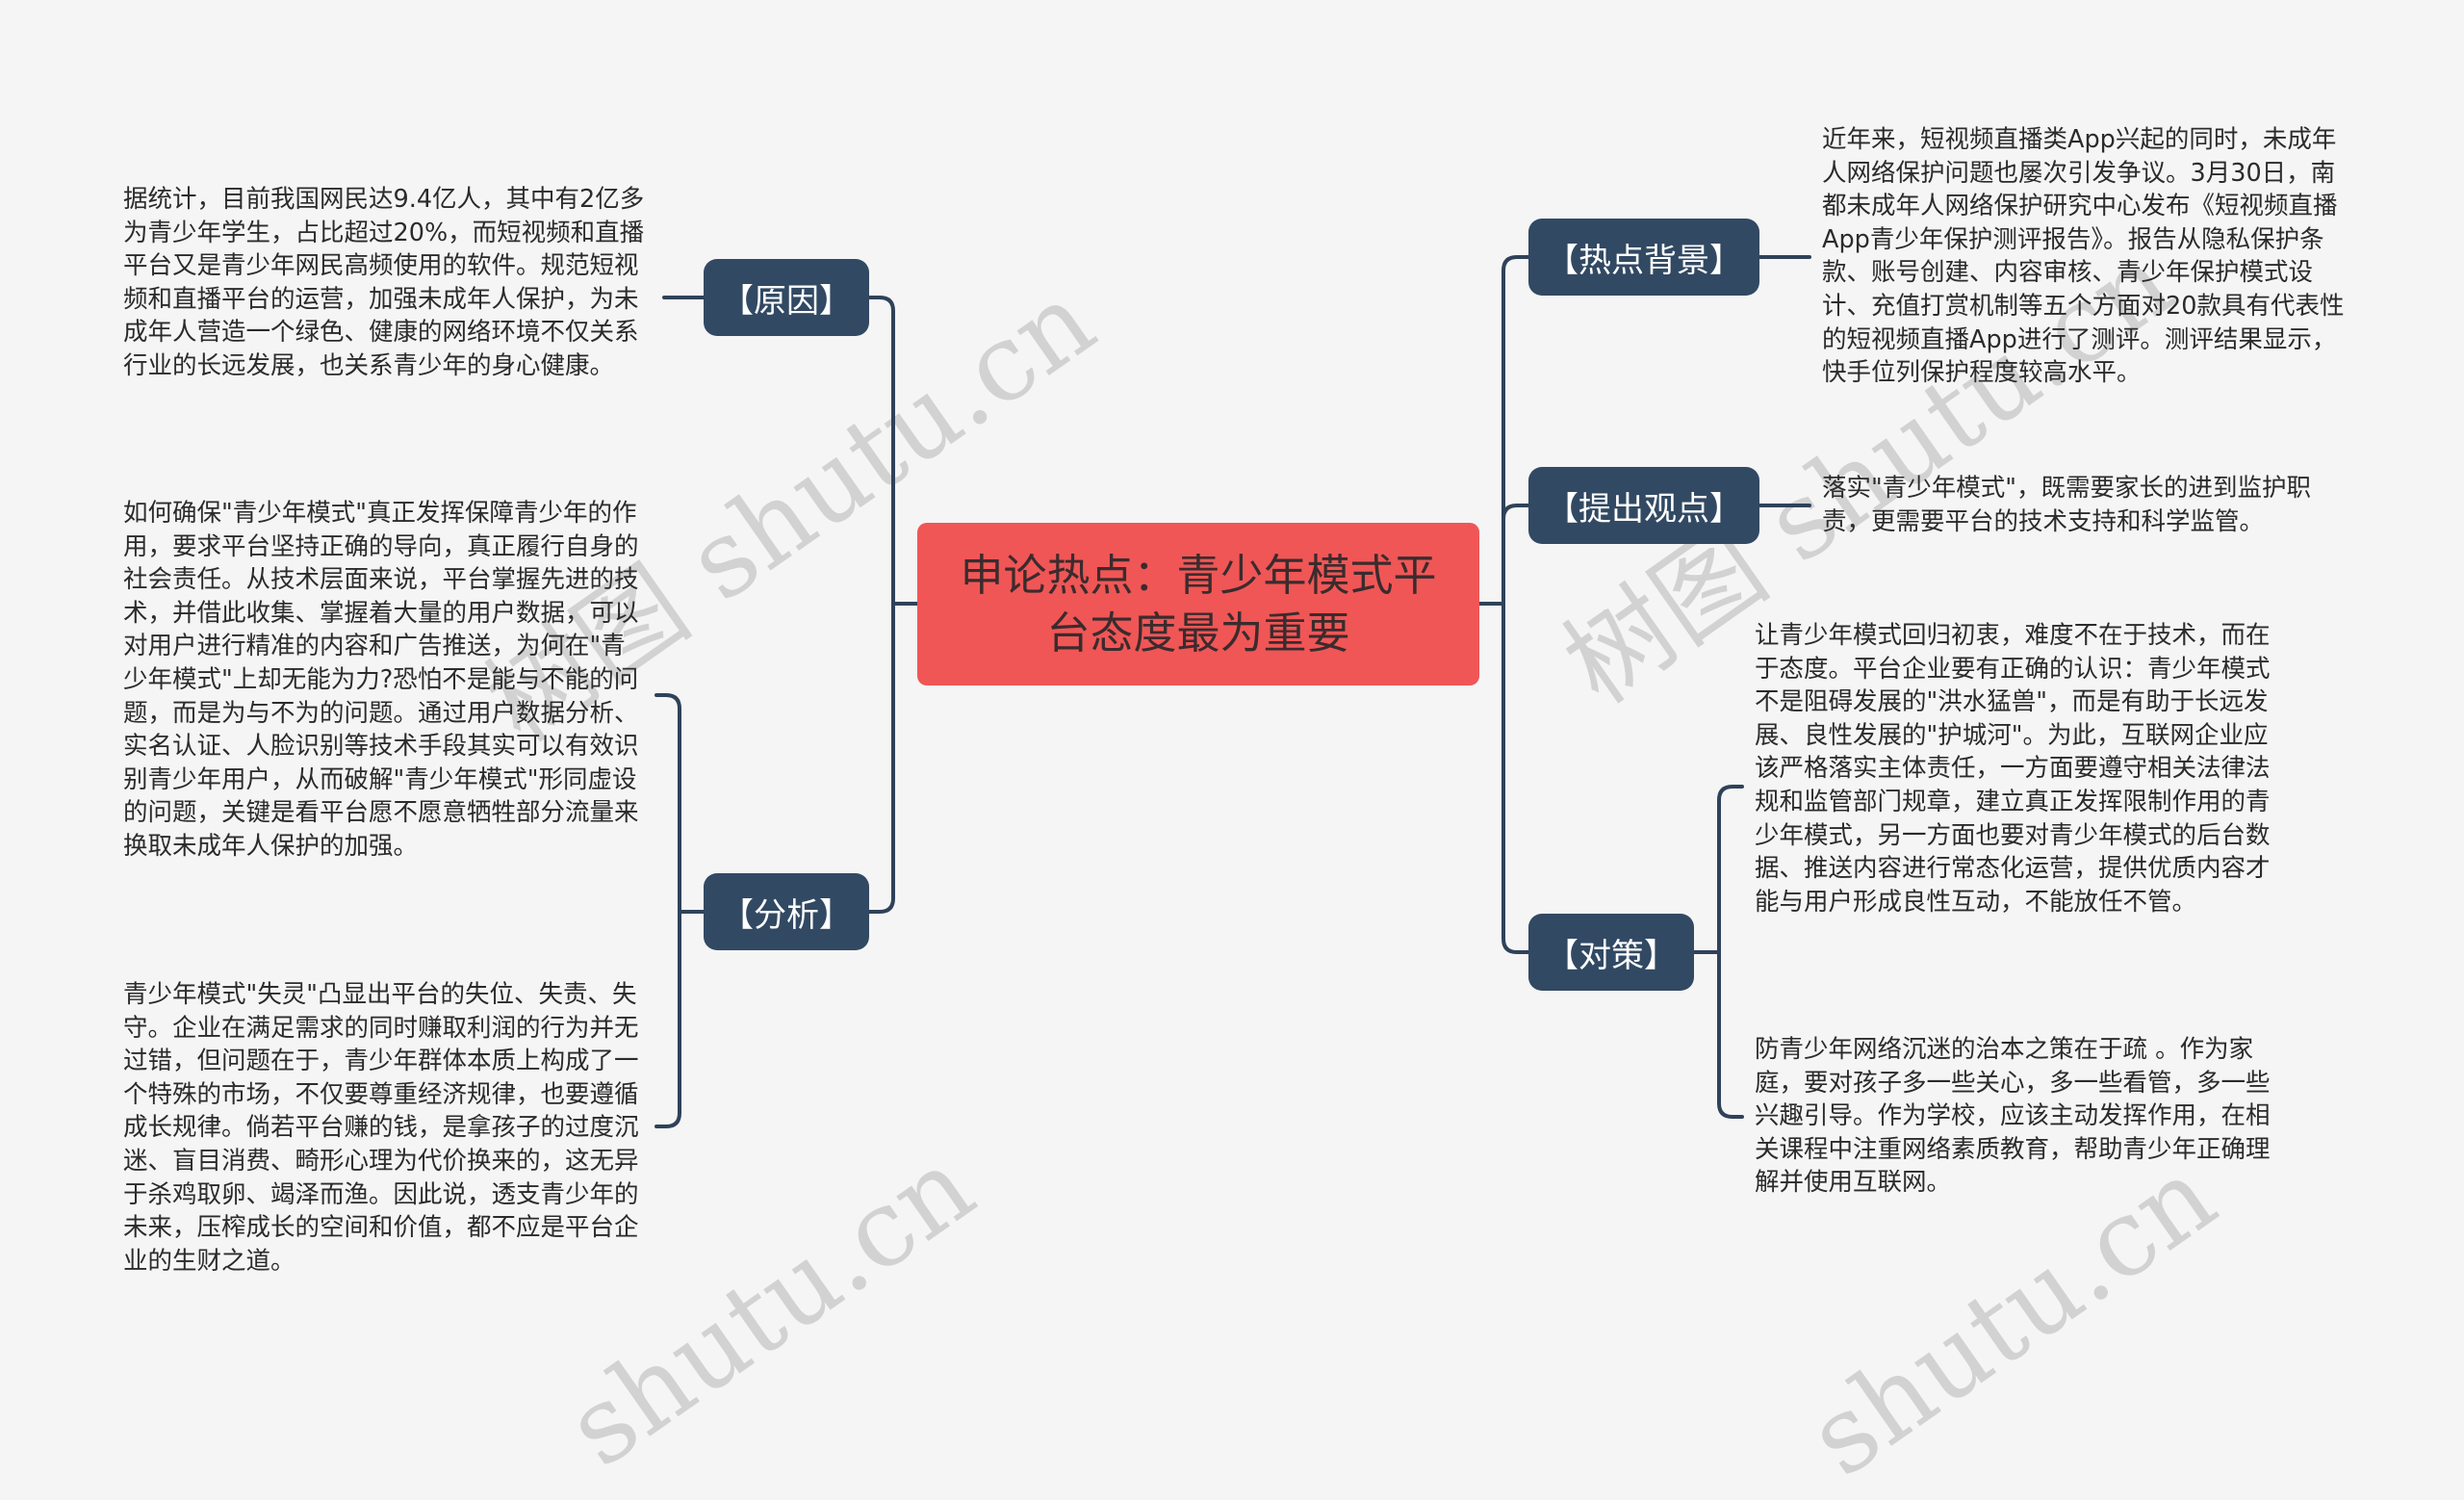  I want to click on branch-node-background: 【热点背景】, so click(1643, 257).